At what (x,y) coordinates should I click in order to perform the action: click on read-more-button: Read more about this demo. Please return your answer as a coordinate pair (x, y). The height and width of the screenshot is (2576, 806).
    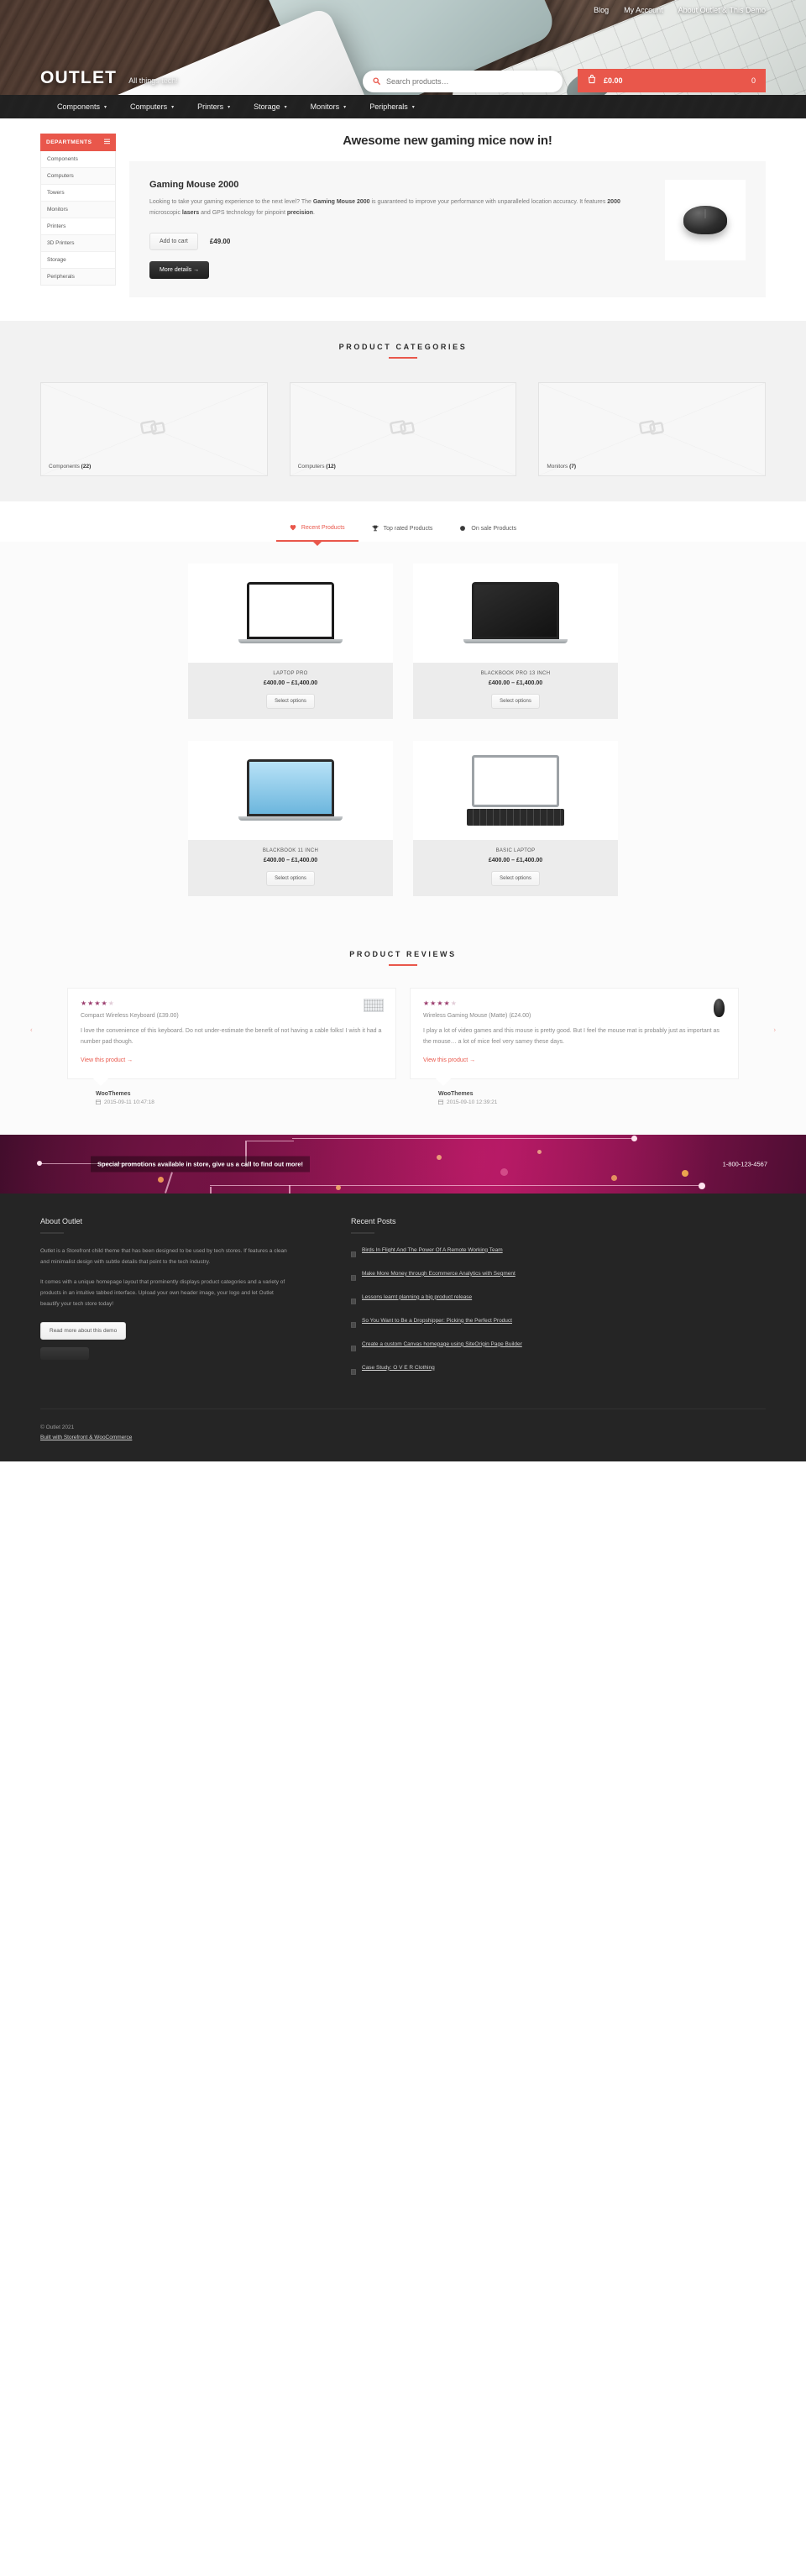
    Looking at the image, I should click on (83, 1330).